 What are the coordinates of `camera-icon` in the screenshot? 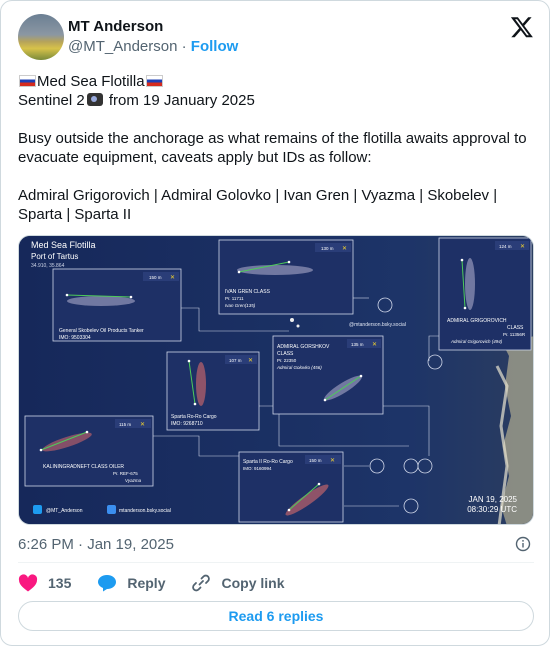 It's located at (94, 99).